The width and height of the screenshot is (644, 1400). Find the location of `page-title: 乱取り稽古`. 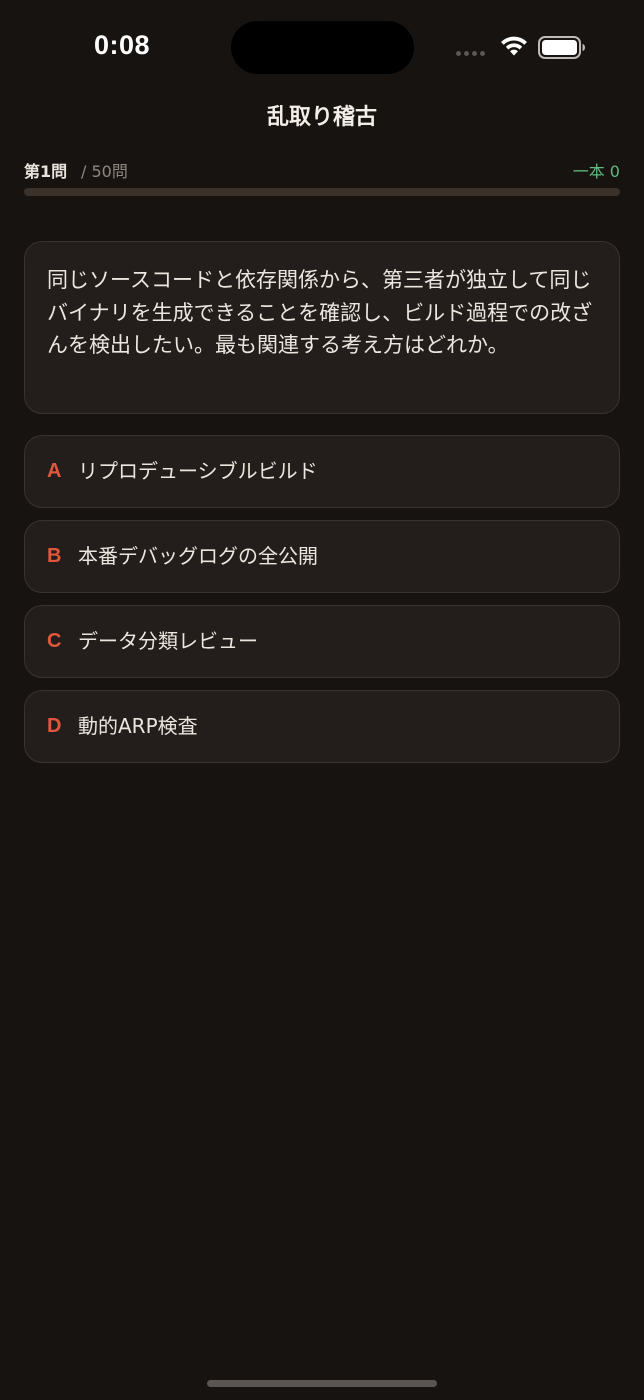

page-title: 乱取り稽古 is located at coordinates (321, 117).